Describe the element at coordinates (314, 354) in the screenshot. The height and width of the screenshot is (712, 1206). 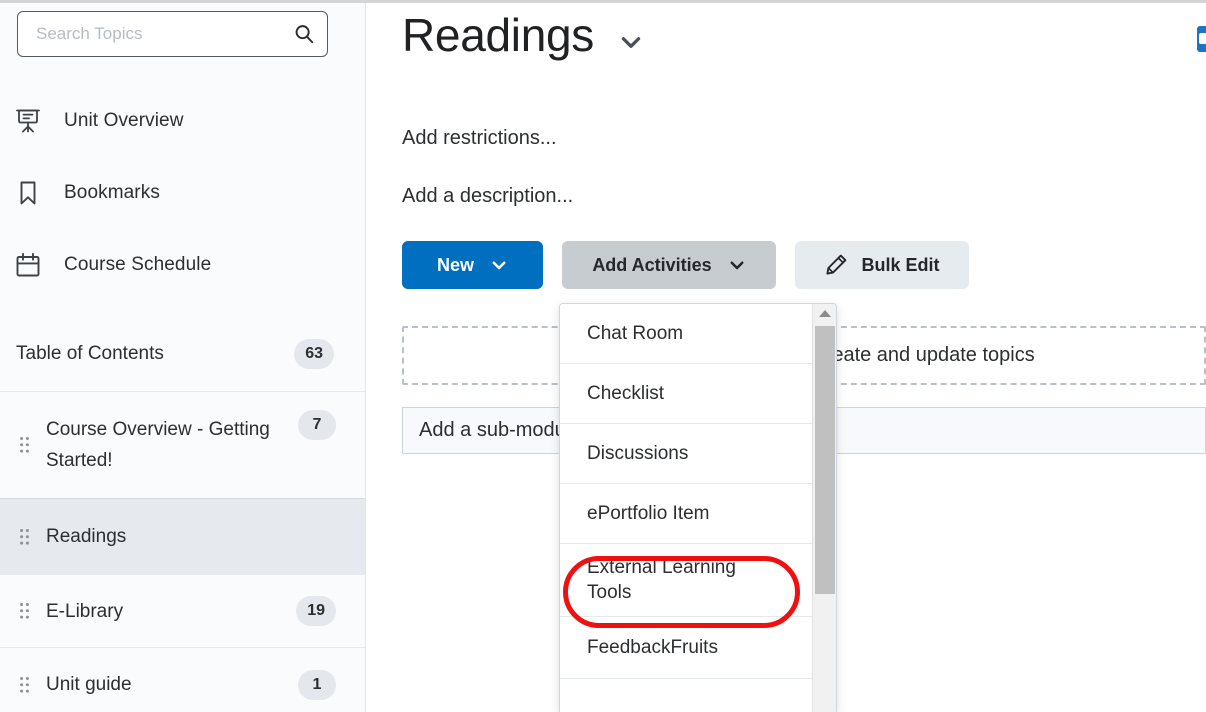
I see `table-of-contents-count-badge: 63` at that location.